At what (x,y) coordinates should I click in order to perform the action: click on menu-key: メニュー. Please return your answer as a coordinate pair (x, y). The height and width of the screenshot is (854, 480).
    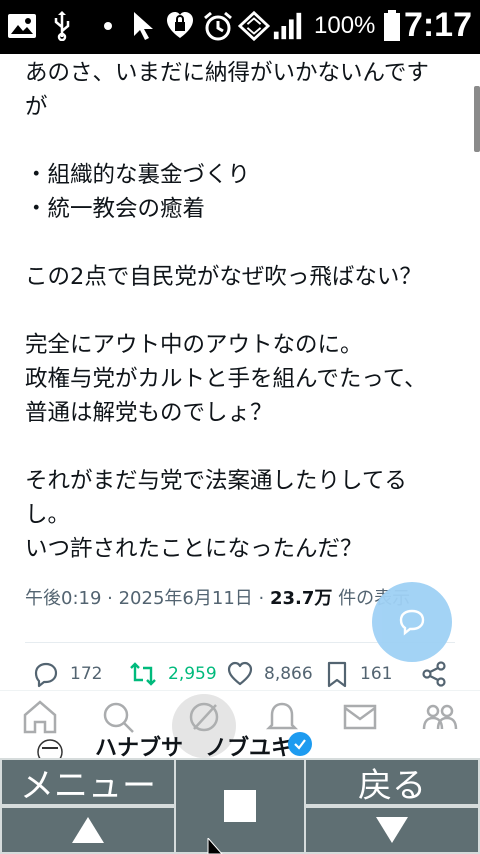
    Looking at the image, I should click on (88, 782).